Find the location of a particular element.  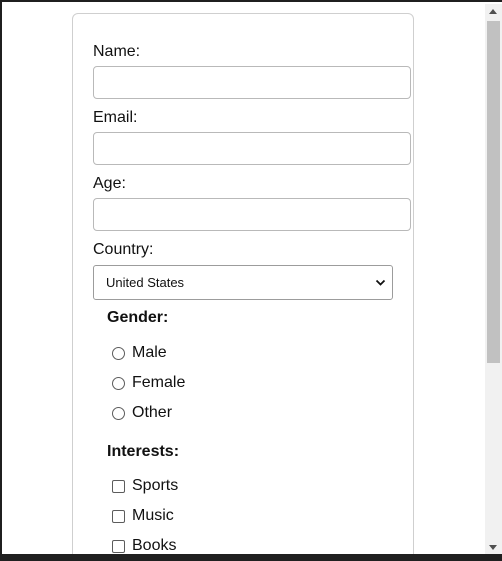

checkbox-sports is located at coordinates (118, 486).